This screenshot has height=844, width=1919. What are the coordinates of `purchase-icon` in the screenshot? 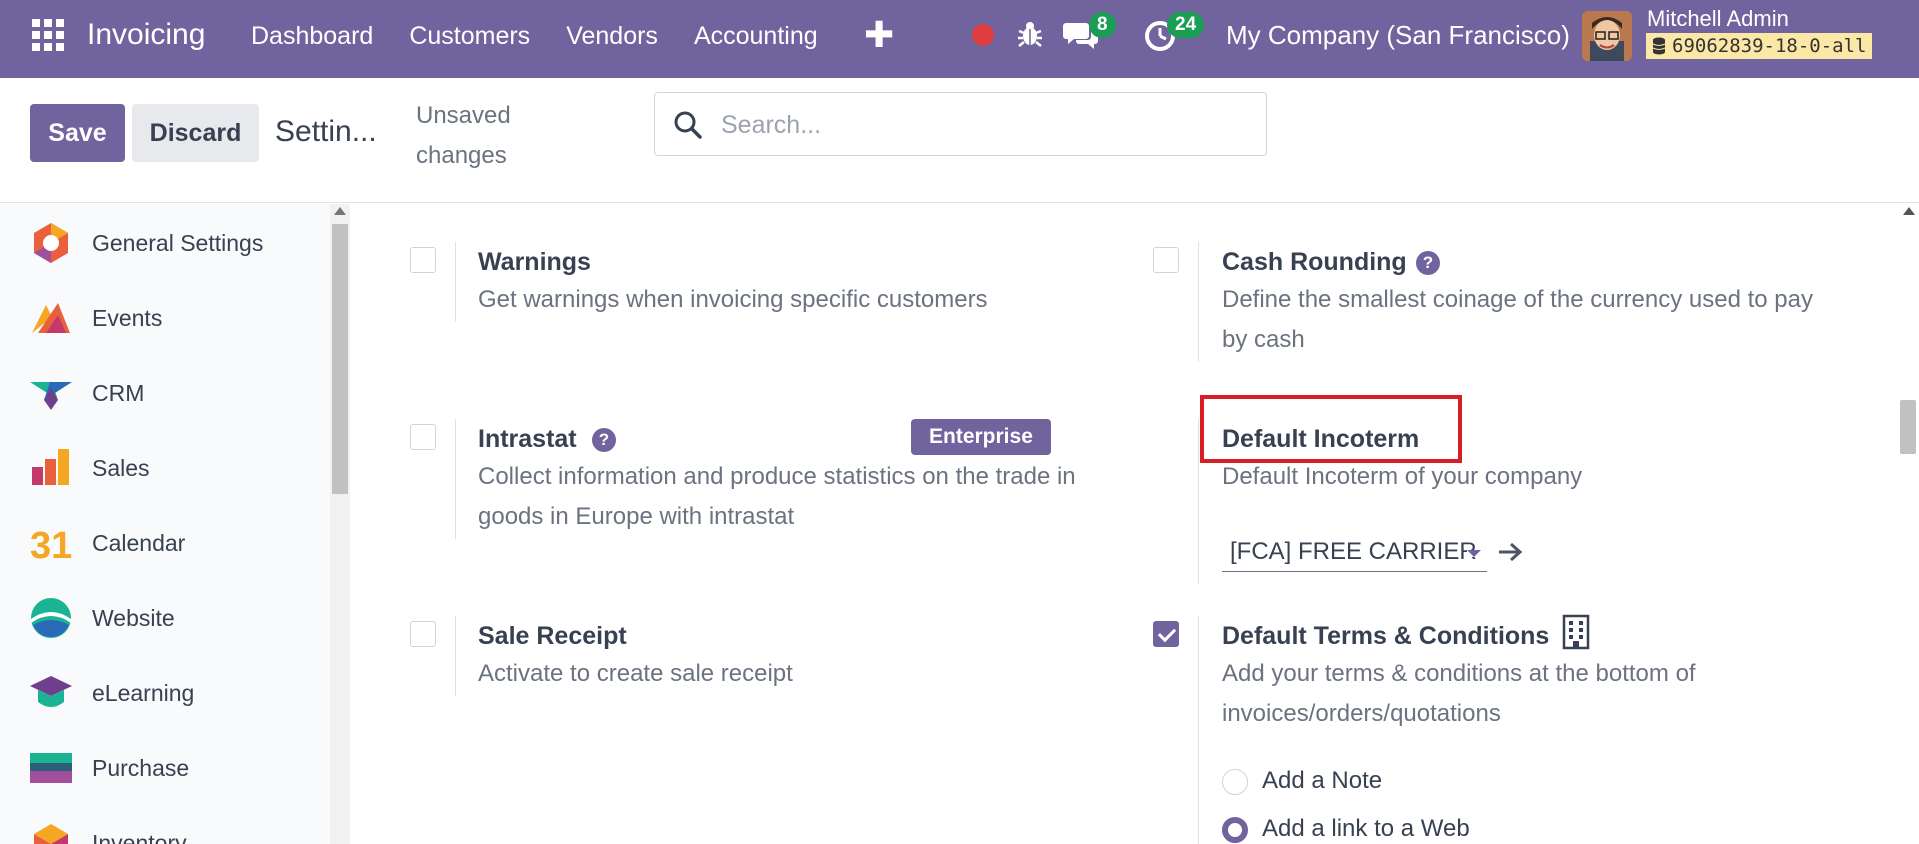 It's located at (51, 768).